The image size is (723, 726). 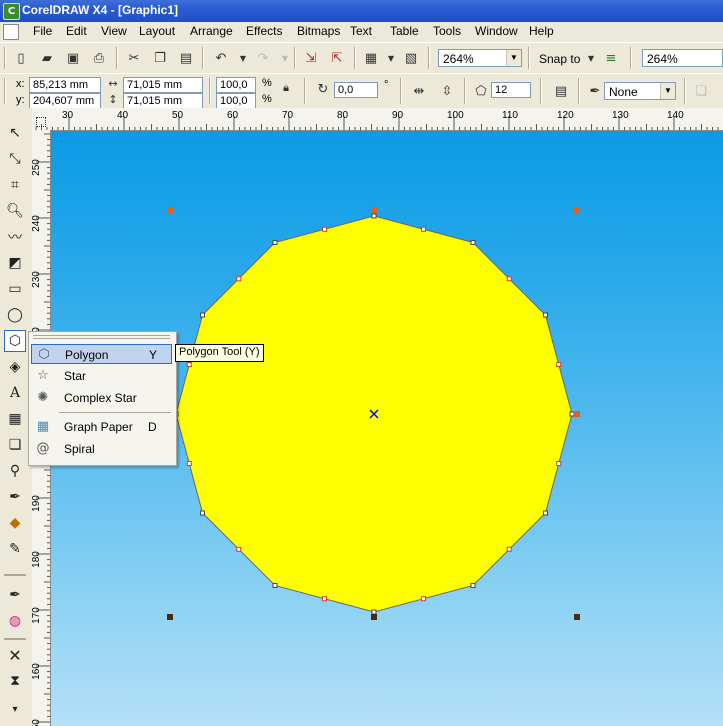 I want to click on width-field: 71,015 mm, so click(x=163, y=85).